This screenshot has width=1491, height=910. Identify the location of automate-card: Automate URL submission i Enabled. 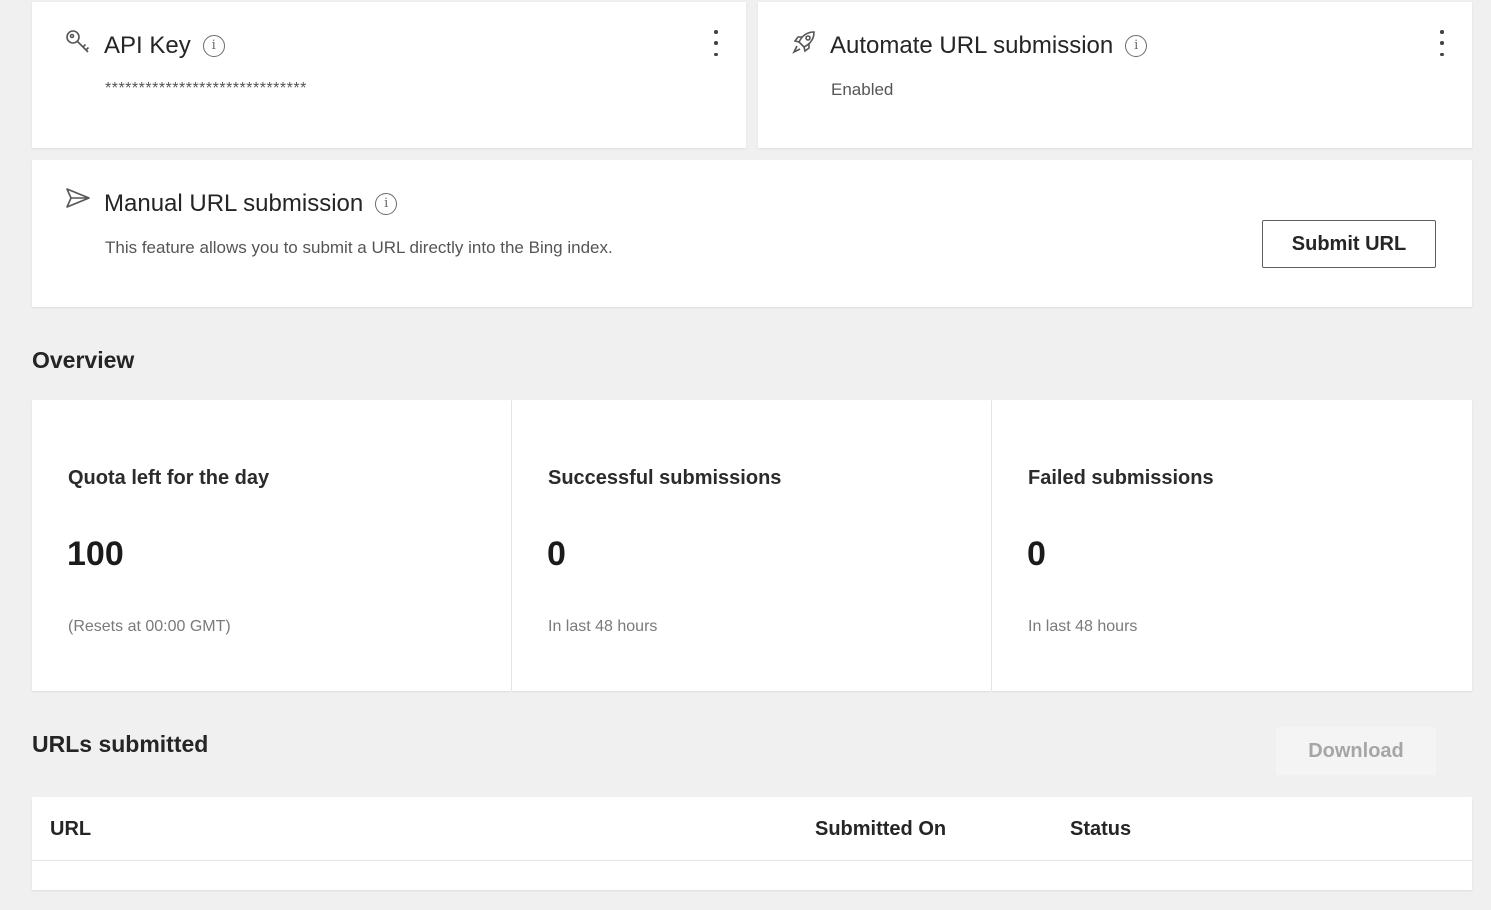
(1115, 75).